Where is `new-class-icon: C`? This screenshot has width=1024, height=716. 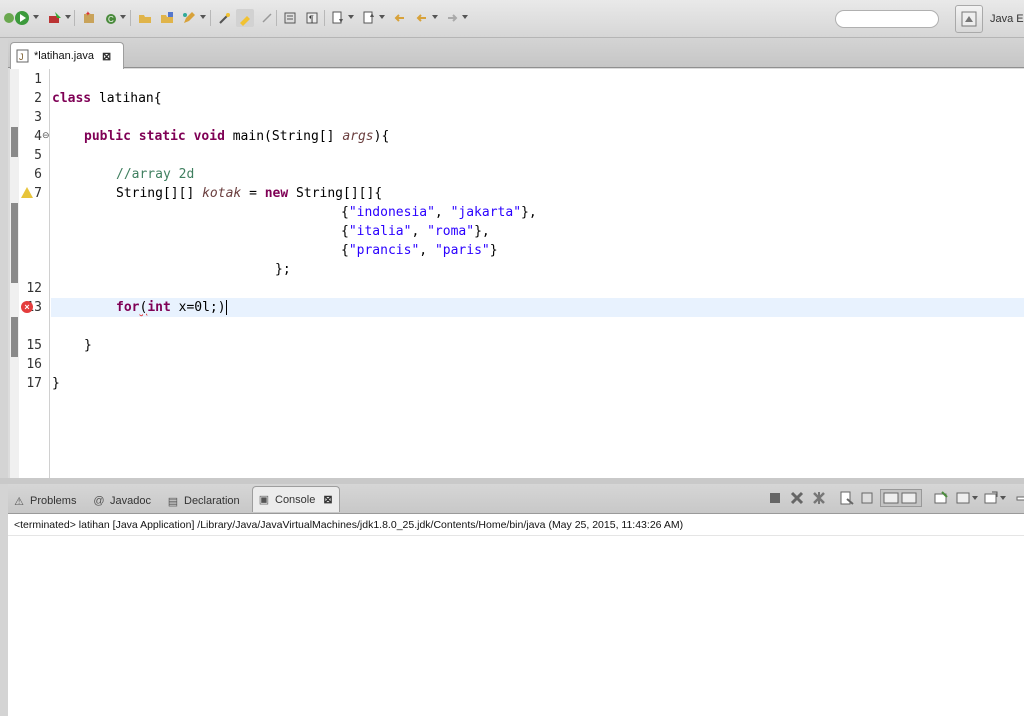 new-class-icon: C is located at coordinates (111, 18).